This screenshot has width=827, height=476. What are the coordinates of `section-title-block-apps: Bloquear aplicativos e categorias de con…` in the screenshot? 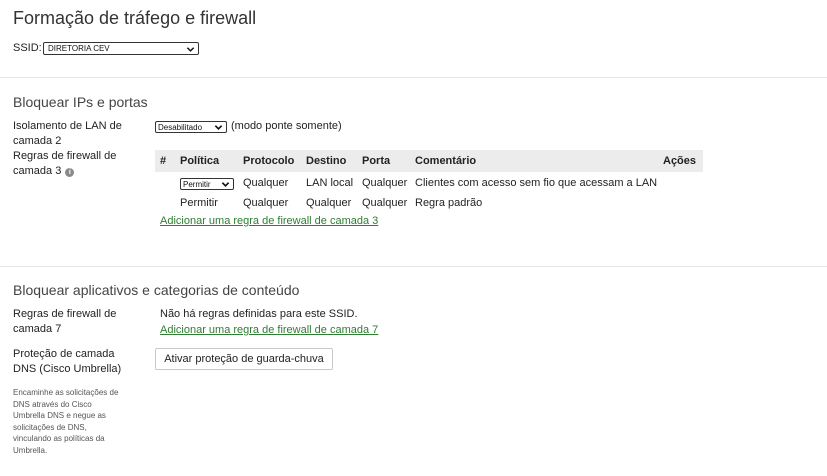 It's located at (156, 290).